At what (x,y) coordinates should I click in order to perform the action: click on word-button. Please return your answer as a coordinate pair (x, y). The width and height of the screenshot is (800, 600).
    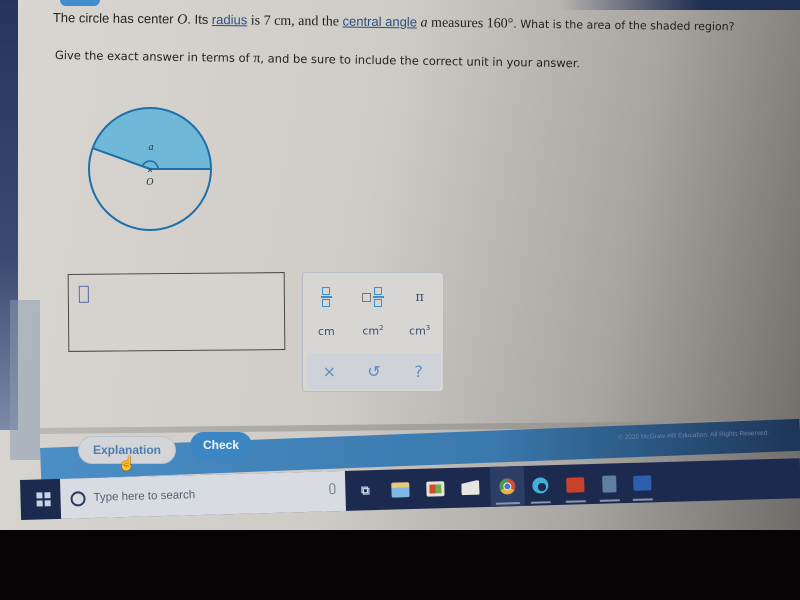
    Looking at the image, I should click on (642, 482).